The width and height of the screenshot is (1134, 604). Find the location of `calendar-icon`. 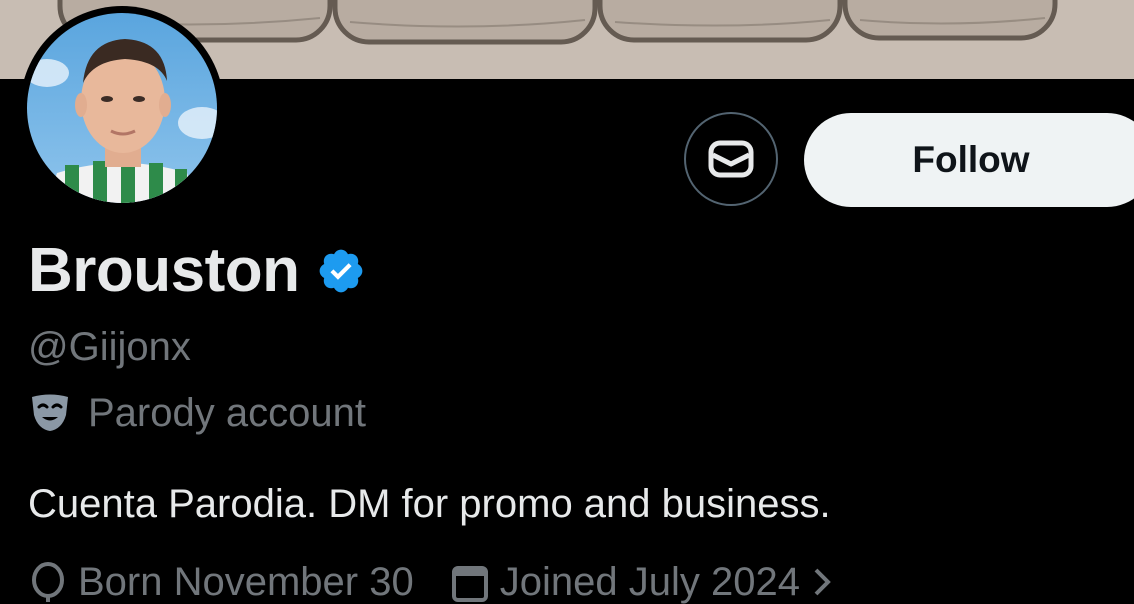

calendar-icon is located at coordinates (469, 584).